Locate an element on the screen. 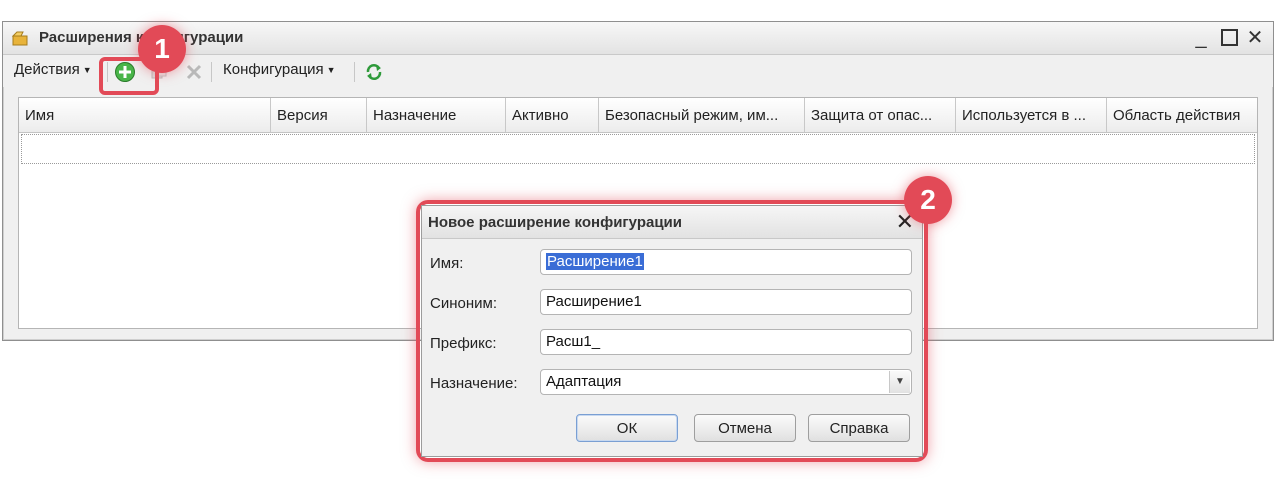 This screenshot has height=498, width=1280. name-label: Имя: is located at coordinates (447, 263).